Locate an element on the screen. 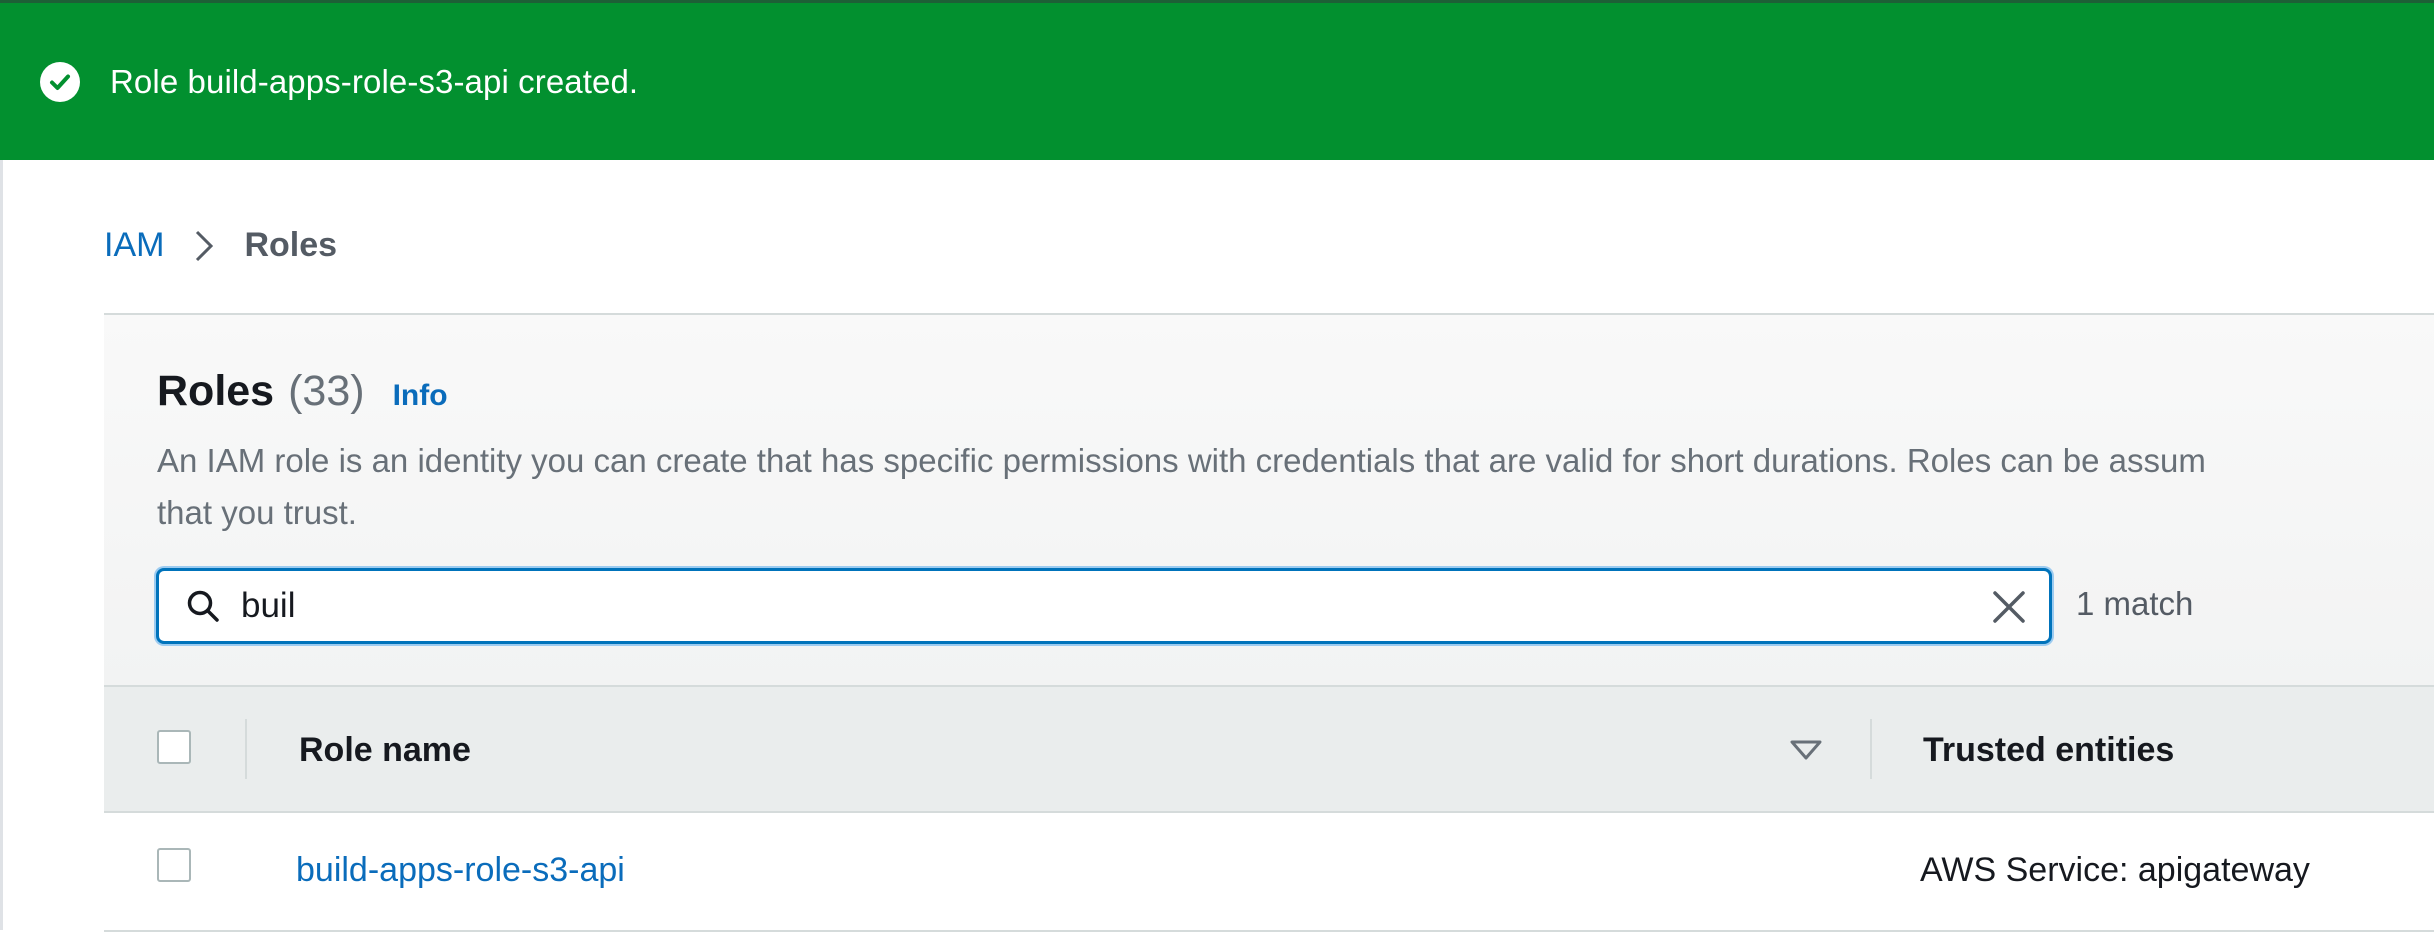 The width and height of the screenshot is (2434, 932). title-row: Roles (33) Info is located at coordinates (302, 391).